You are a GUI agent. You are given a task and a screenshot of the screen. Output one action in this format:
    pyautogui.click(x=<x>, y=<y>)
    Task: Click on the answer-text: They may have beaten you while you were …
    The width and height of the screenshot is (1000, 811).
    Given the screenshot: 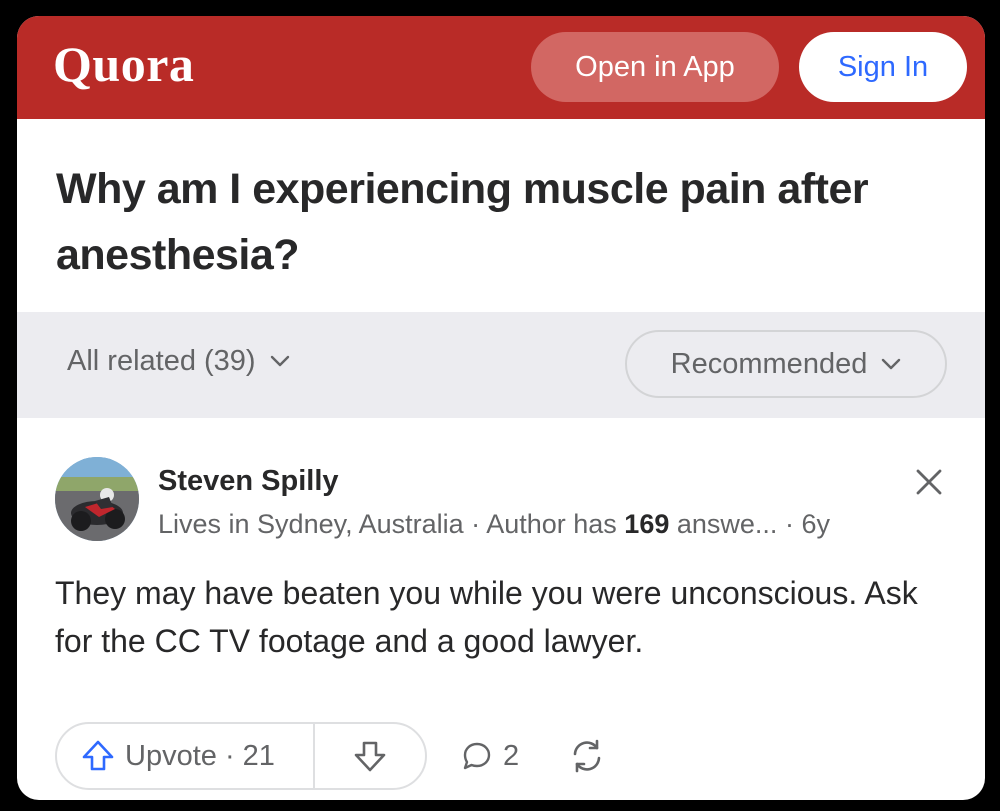 What is the action you would take?
    pyautogui.click(x=500, y=617)
    